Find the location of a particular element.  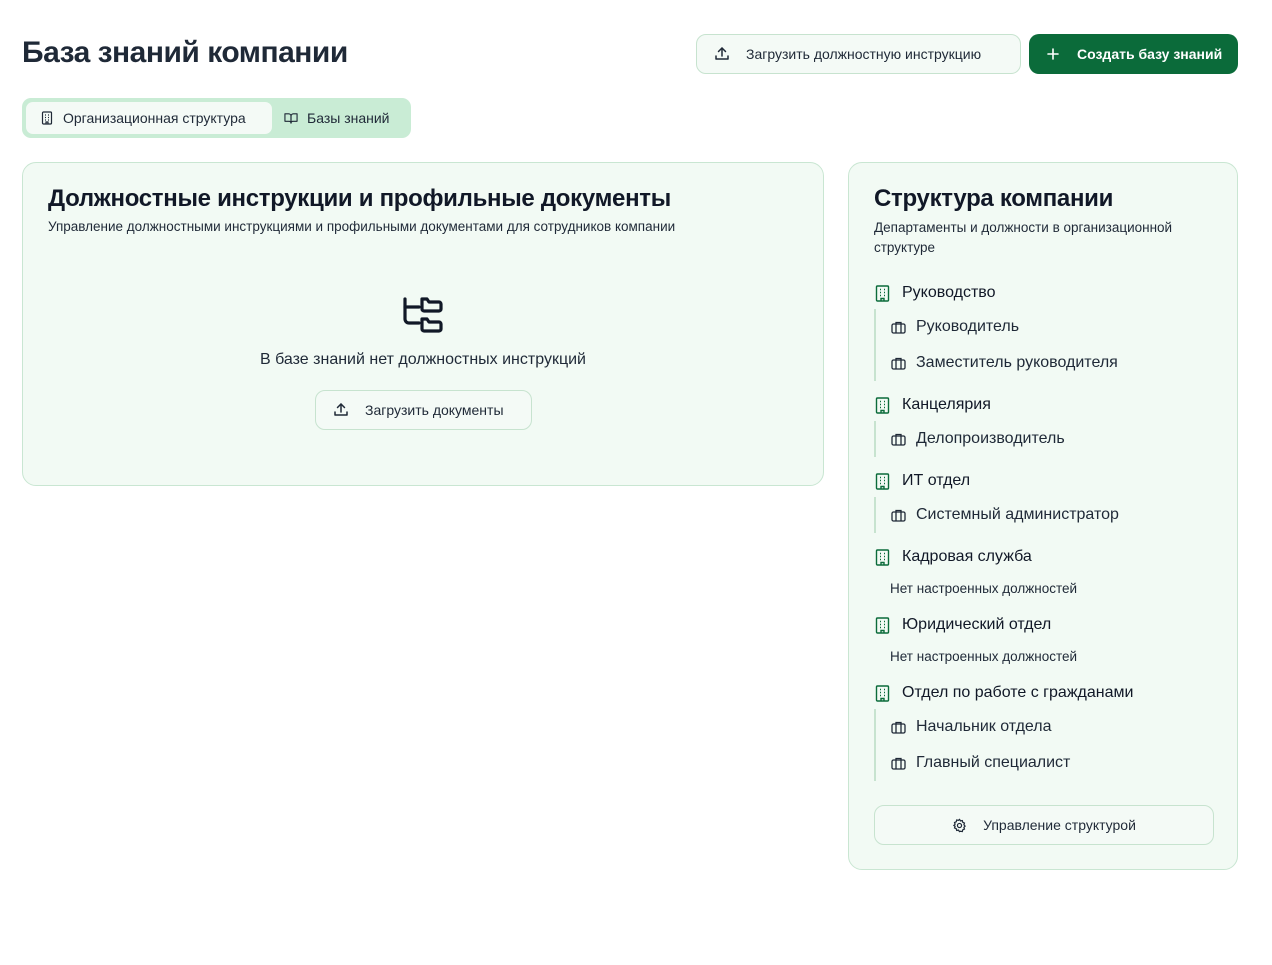

department-item: Юридический отдел is located at coordinates (1046, 625).